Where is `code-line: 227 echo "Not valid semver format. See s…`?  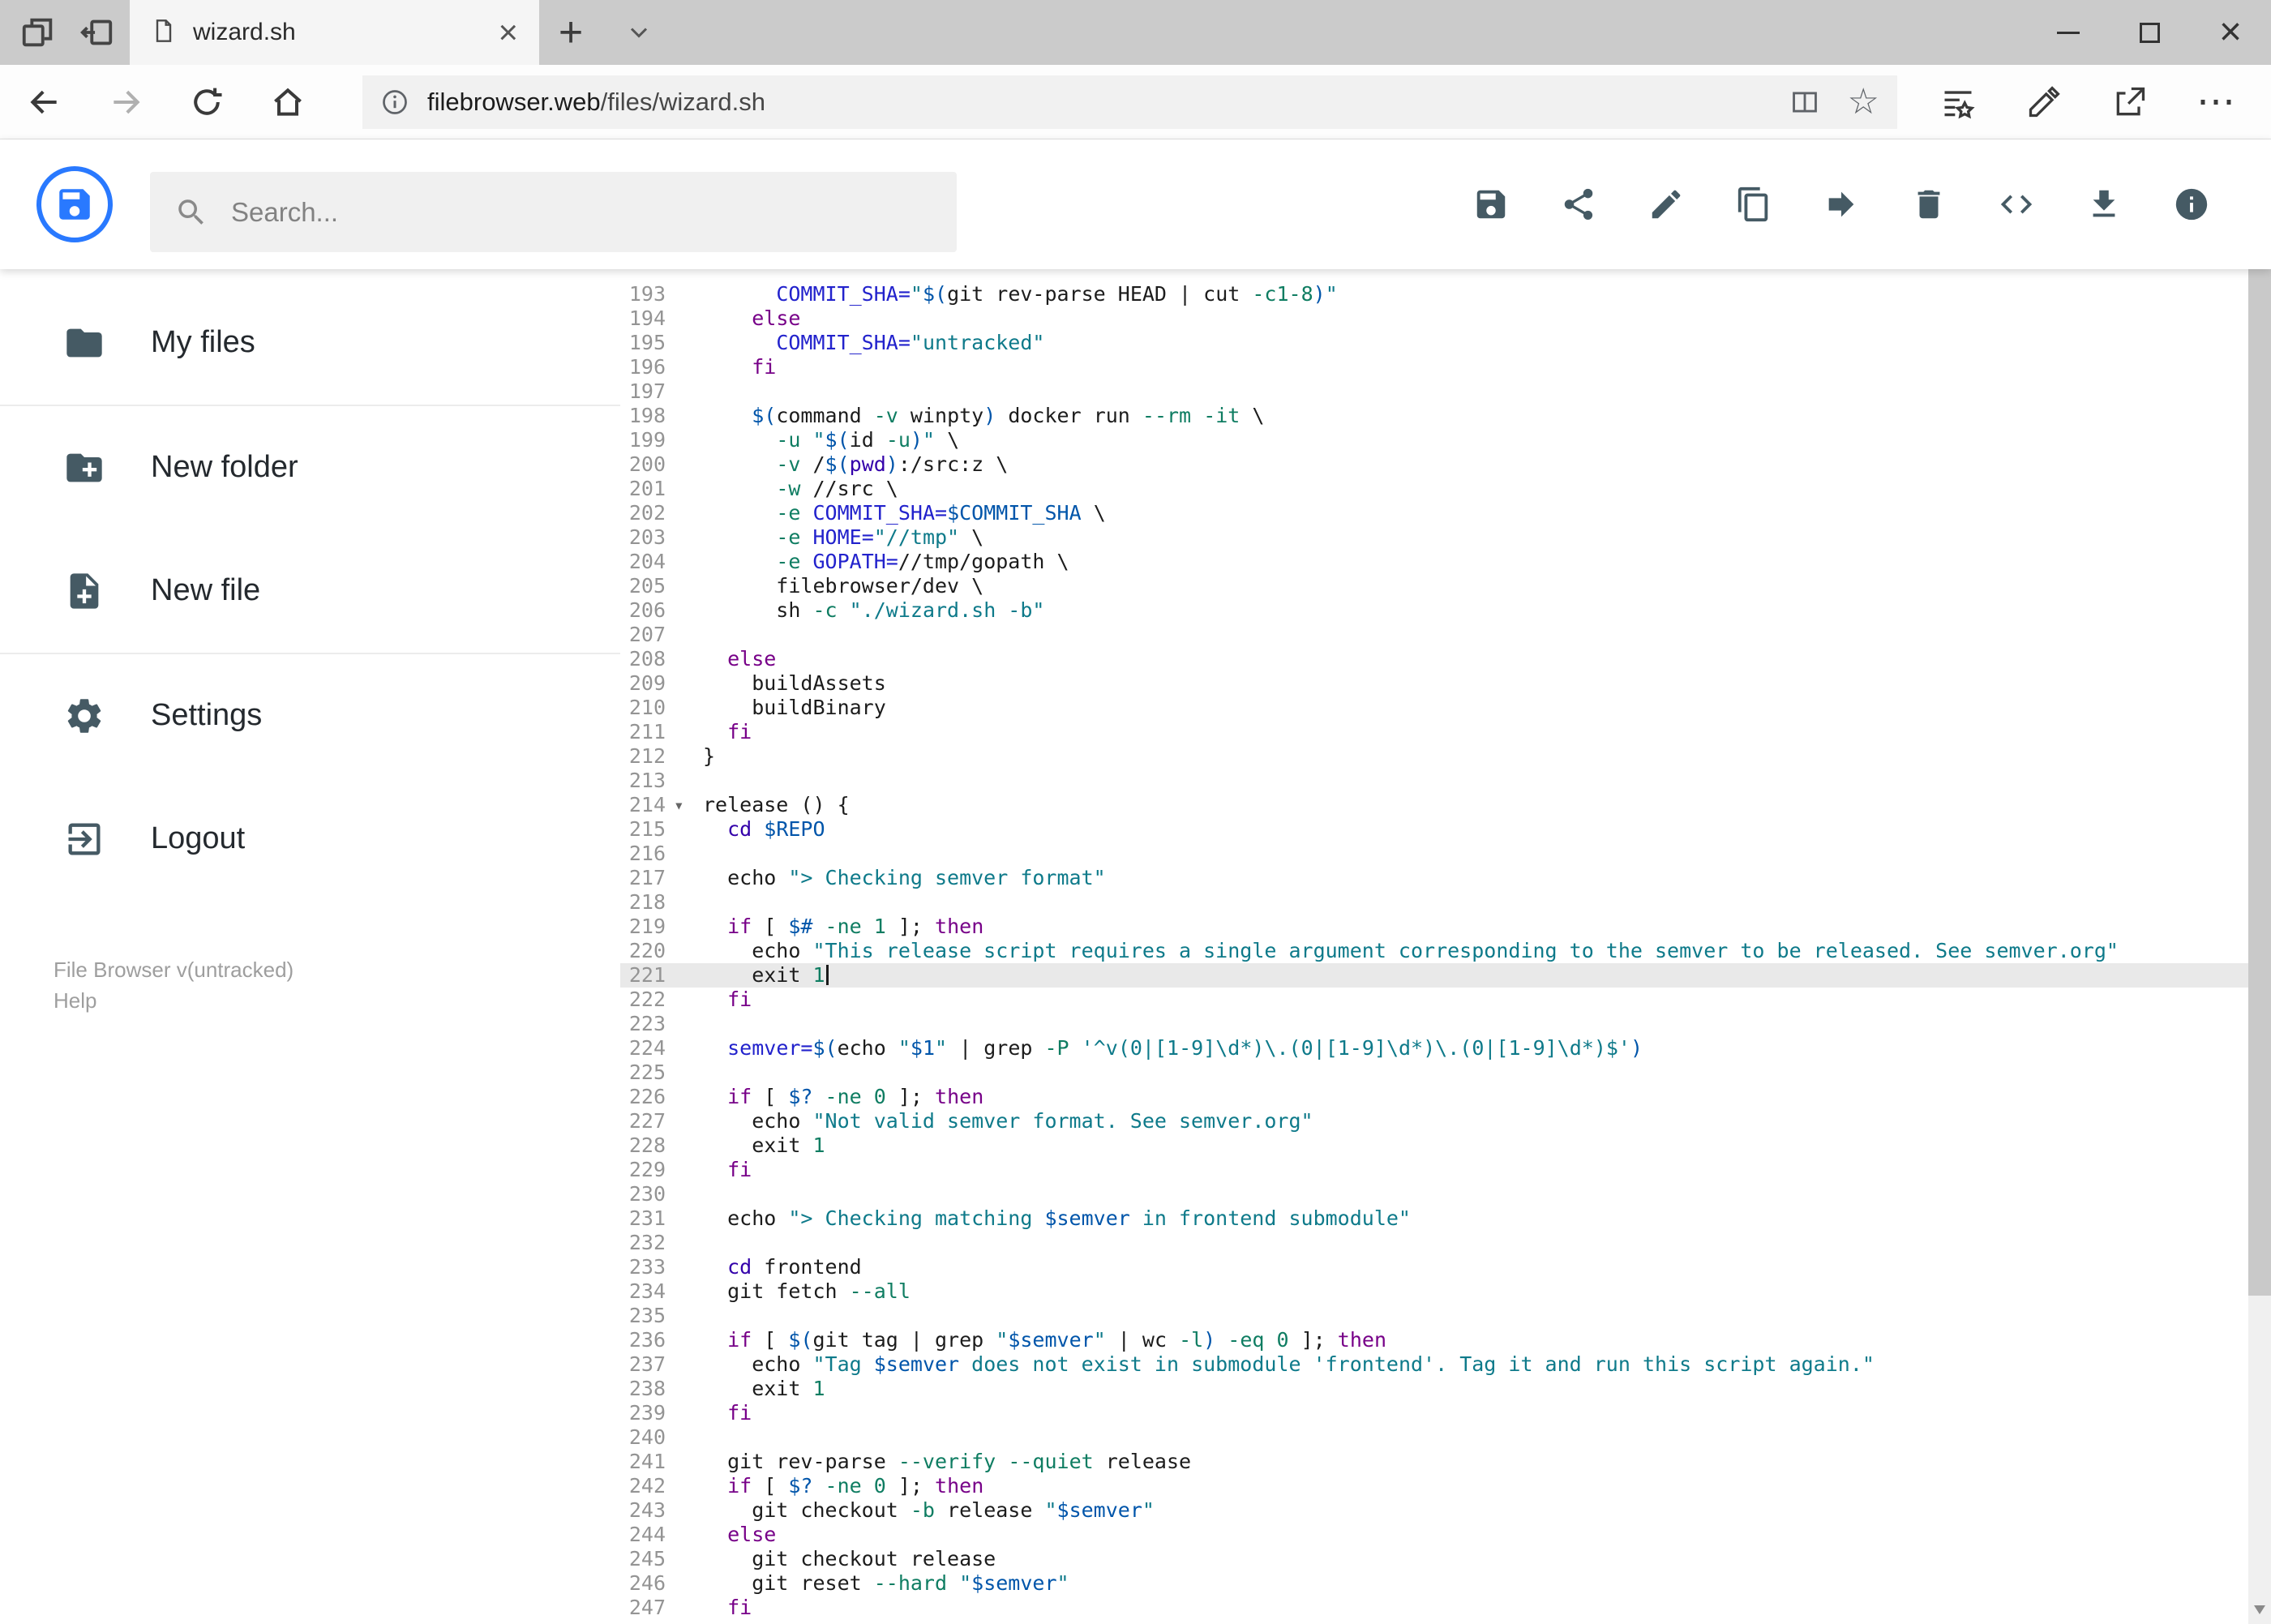 code-line: 227 echo "Not valid semver format. See s… is located at coordinates (1434, 1121).